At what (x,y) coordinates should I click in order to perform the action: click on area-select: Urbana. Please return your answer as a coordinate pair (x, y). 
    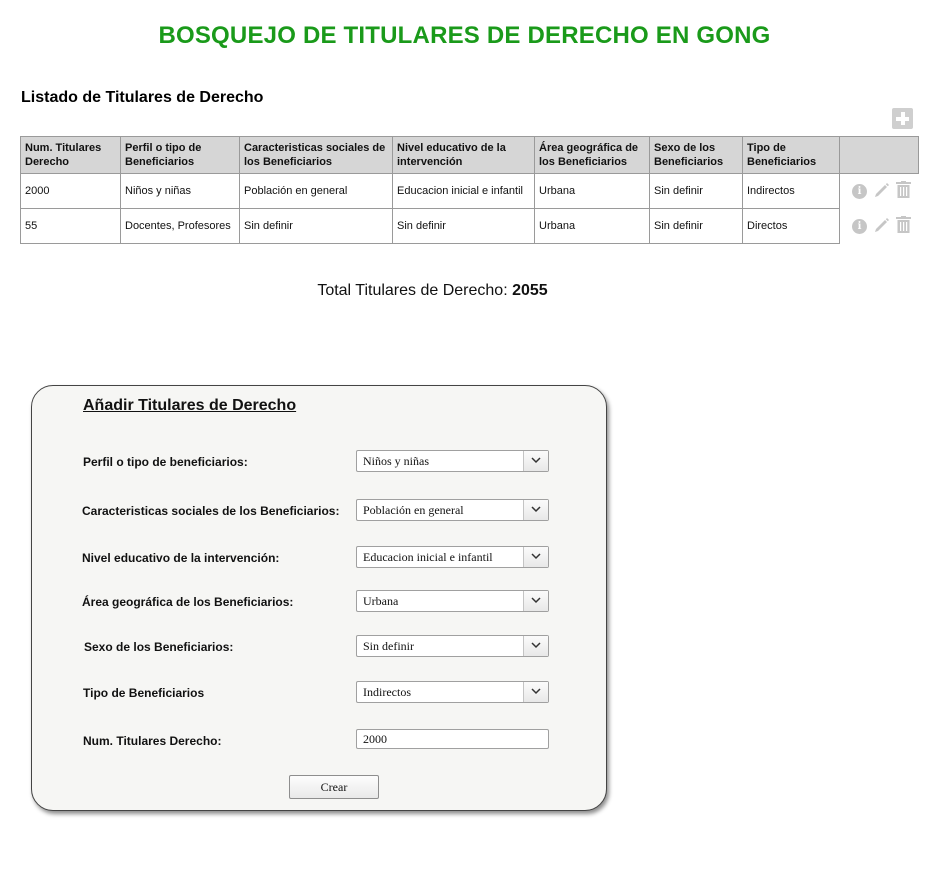
    Looking at the image, I should click on (452, 601).